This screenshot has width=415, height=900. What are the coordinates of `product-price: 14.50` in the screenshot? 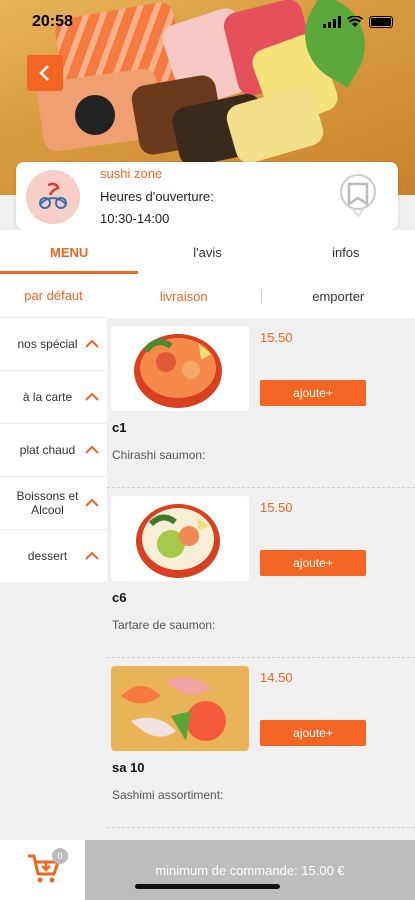 It's located at (276, 677).